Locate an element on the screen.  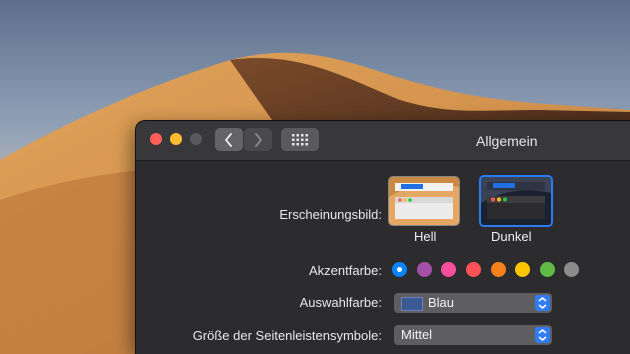
highlight-color-popup: Blau is located at coordinates (473, 303).